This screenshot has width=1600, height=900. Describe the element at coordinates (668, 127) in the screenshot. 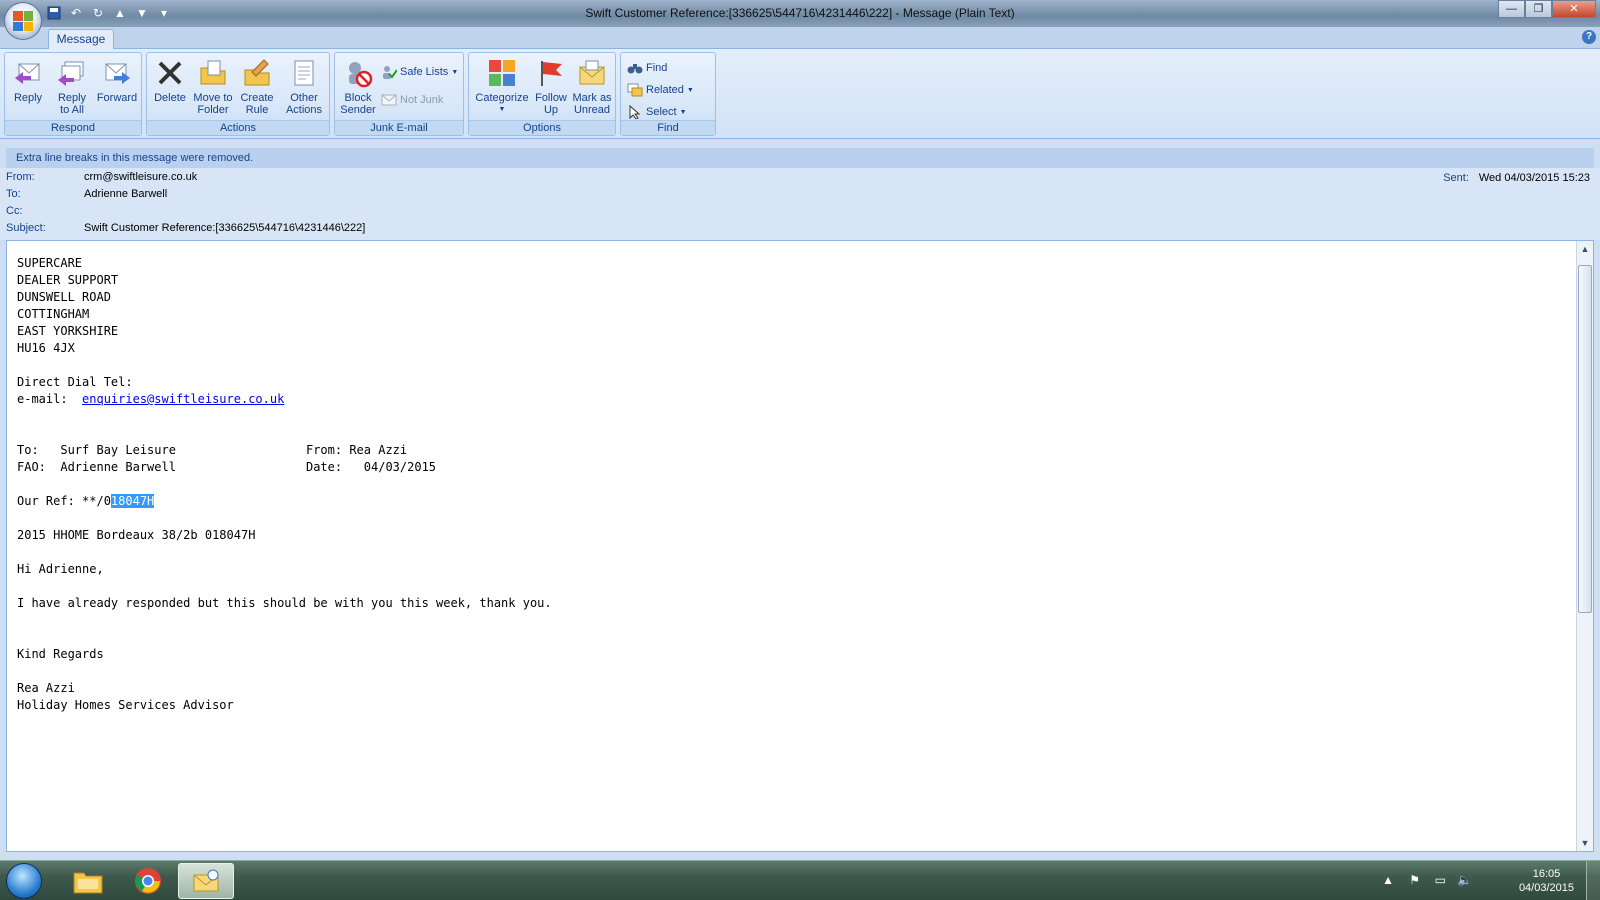

I see `group-label-find: Find` at that location.